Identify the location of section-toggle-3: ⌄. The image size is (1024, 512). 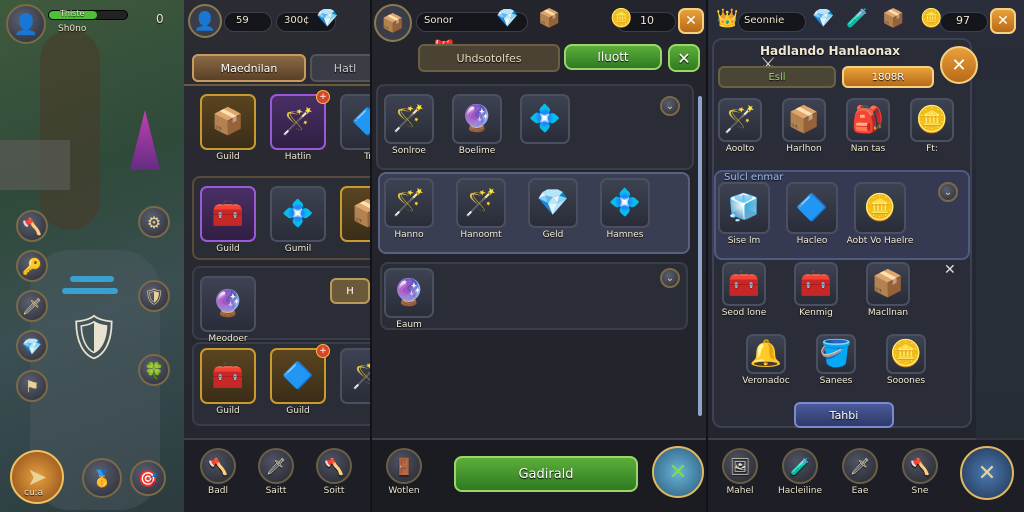
(670, 278).